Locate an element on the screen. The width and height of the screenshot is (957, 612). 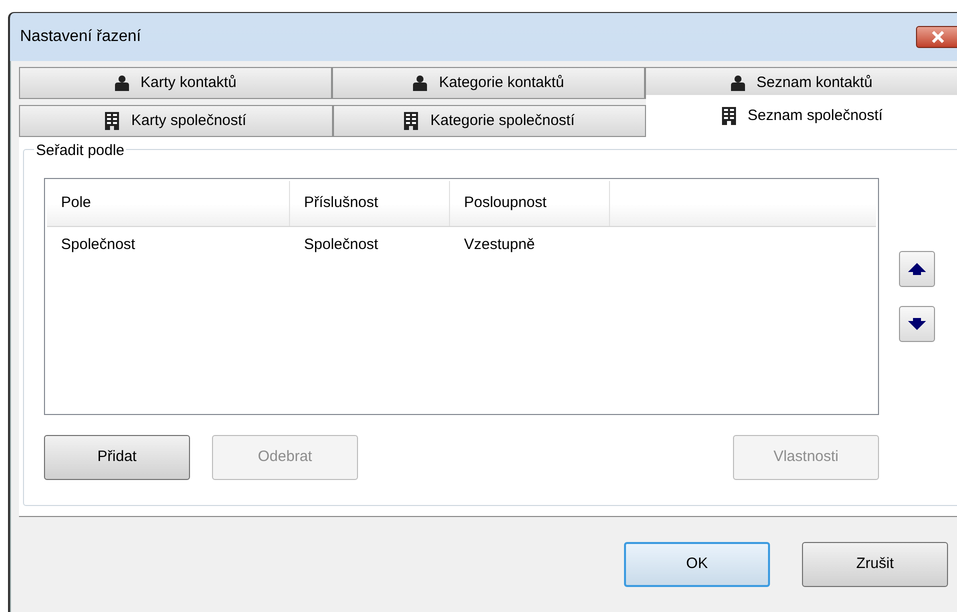
tab: Karty společností is located at coordinates (176, 121).